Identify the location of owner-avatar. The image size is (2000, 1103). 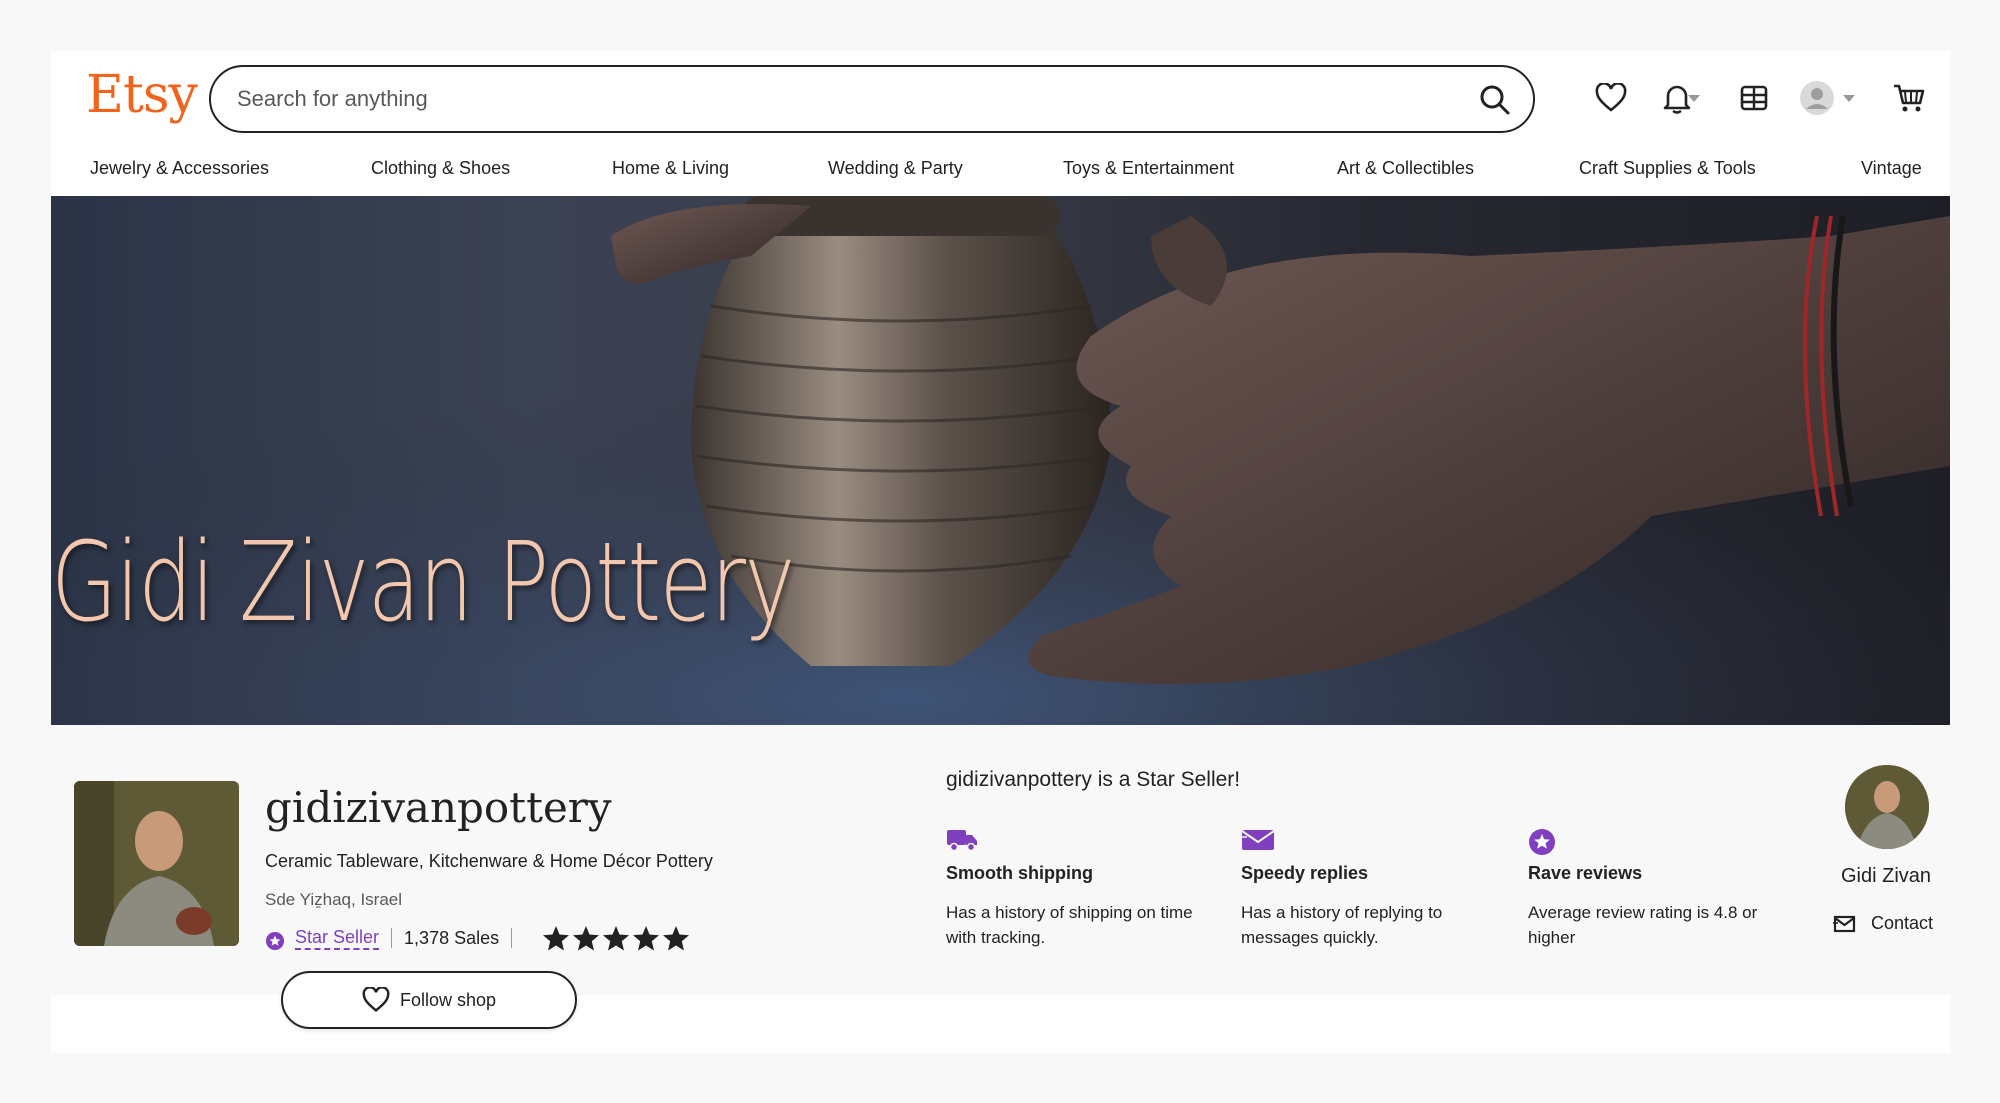
(1887, 807).